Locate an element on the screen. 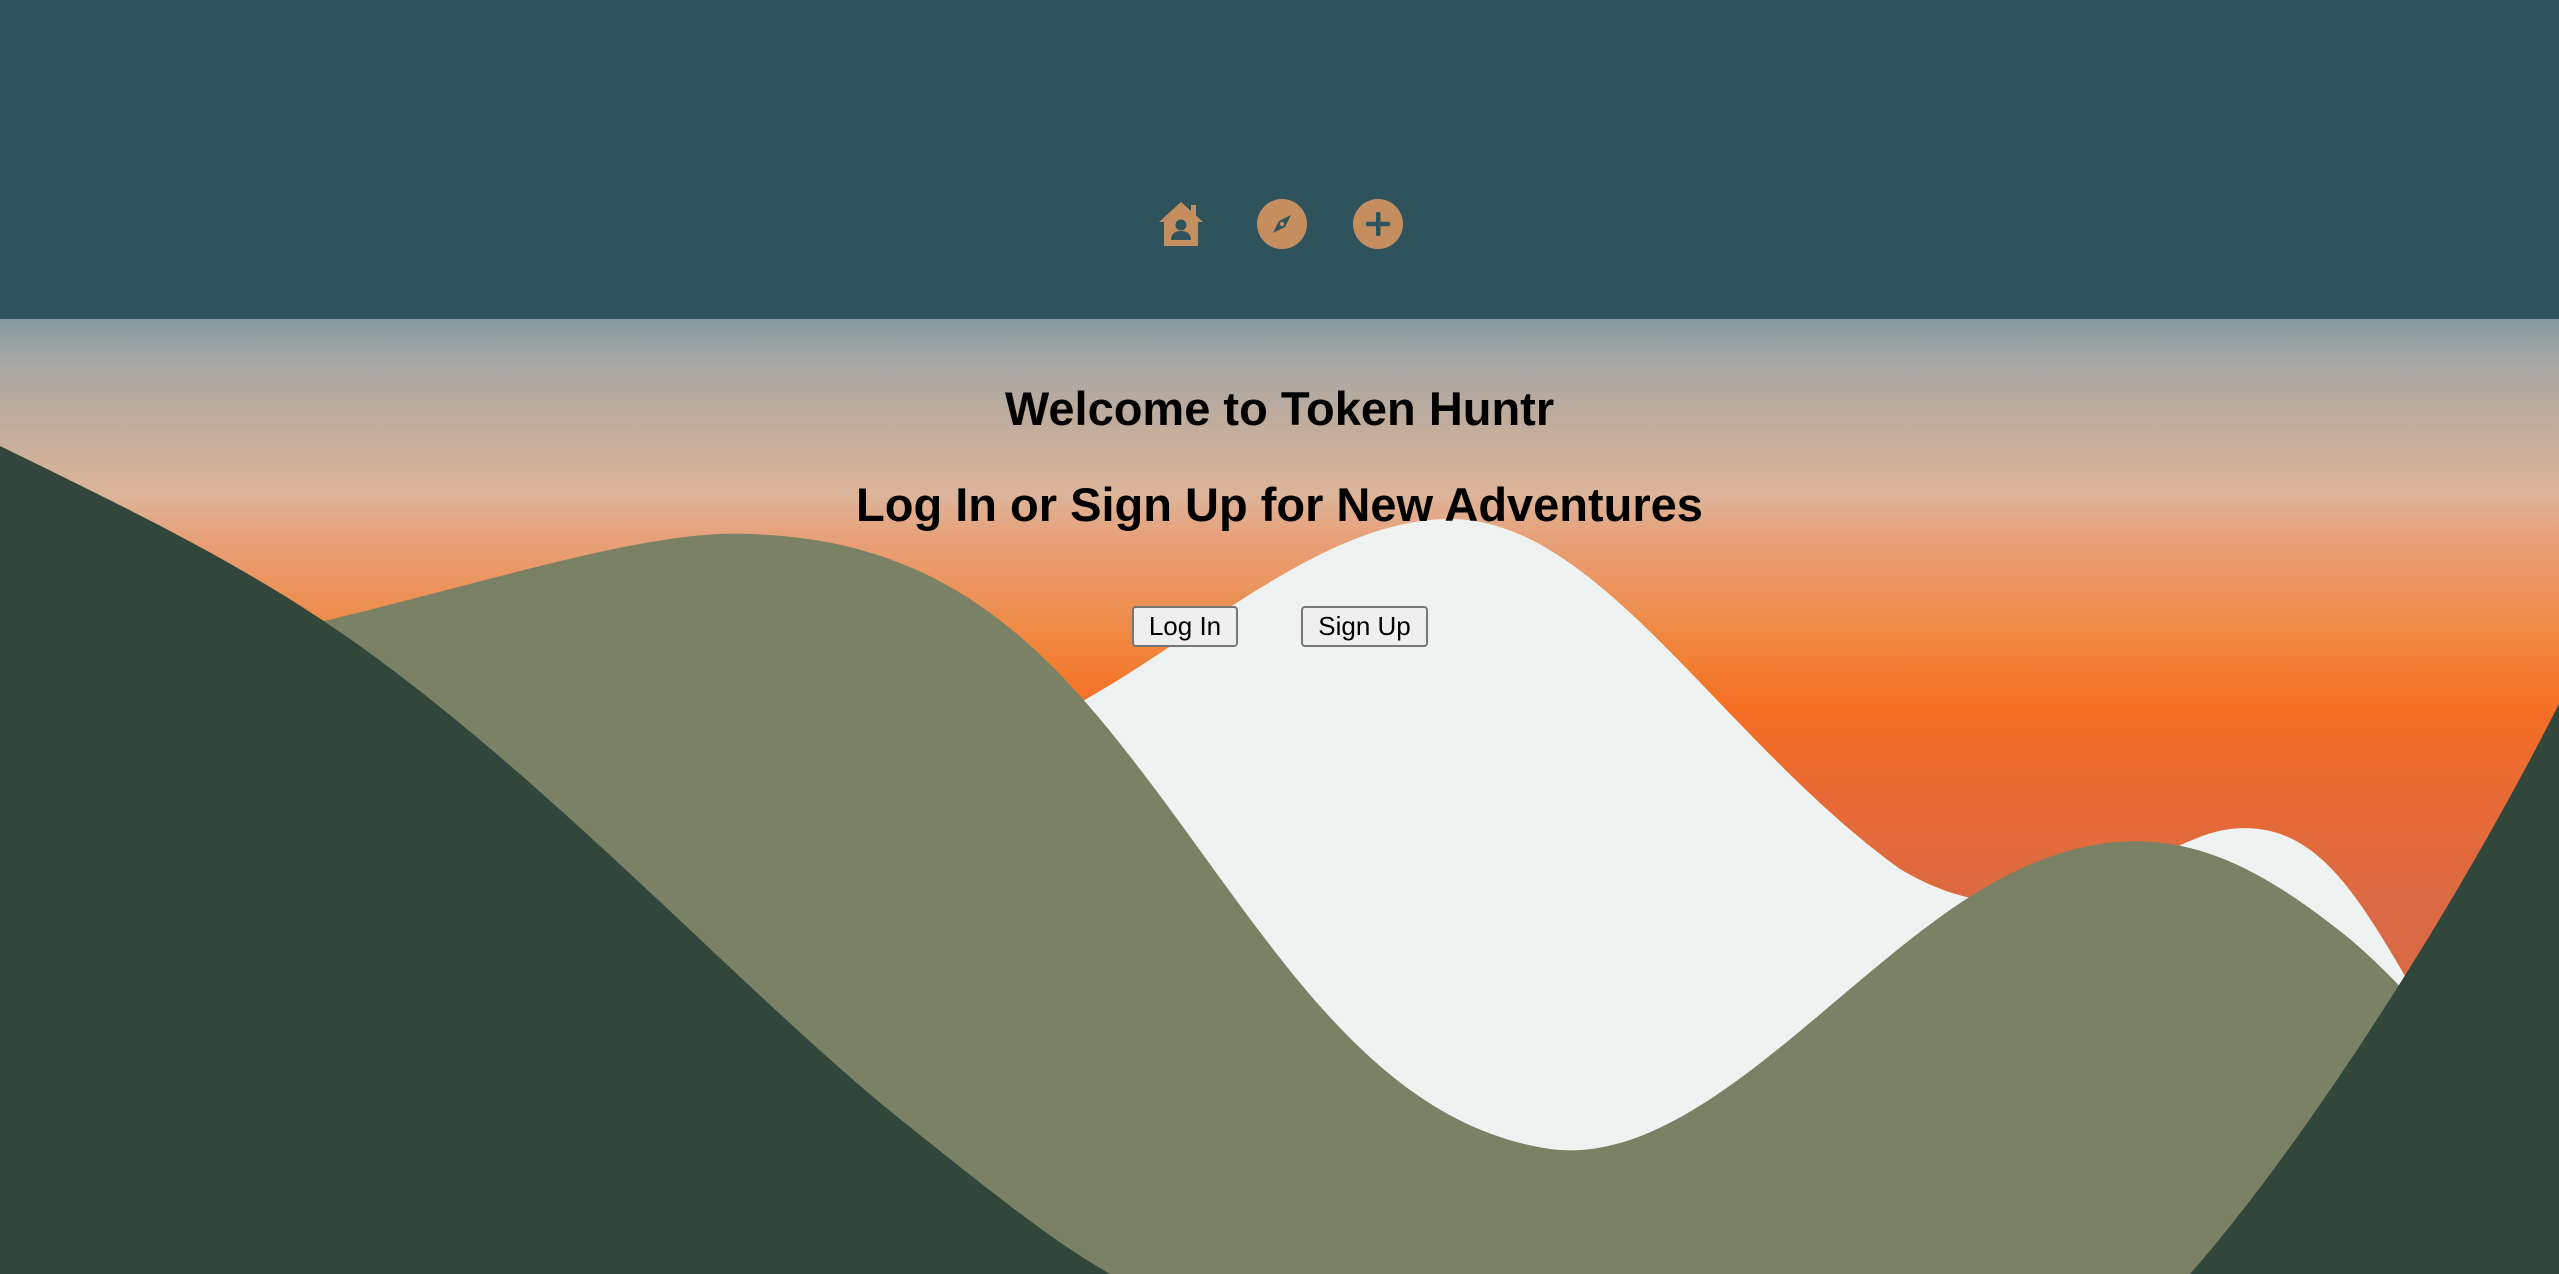 The height and width of the screenshot is (1274, 2559). home-user-icon is located at coordinates (1181, 224).